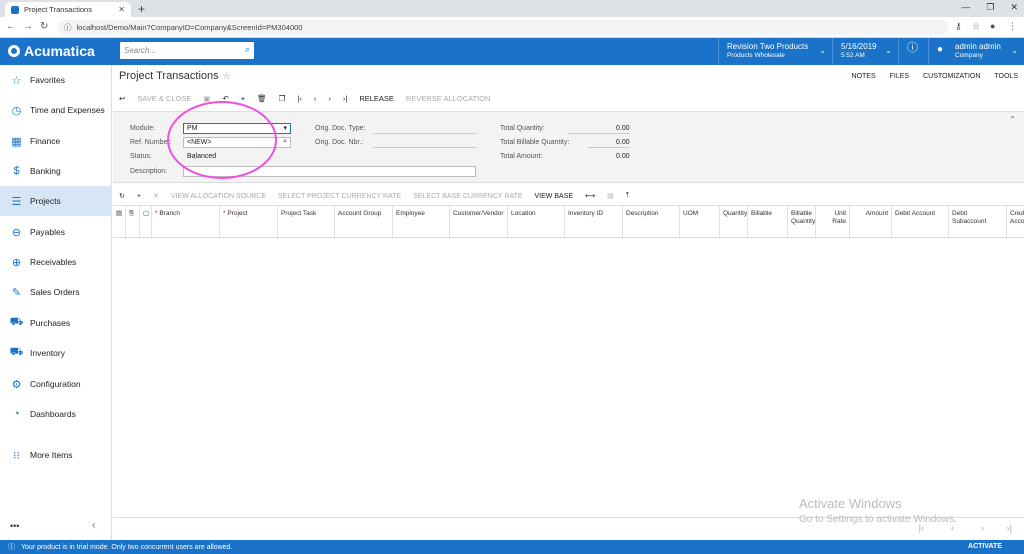 The width and height of the screenshot is (1024, 554). What do you see at coordinates (990, 7) in the screenshot?
I see `restore-icon: ❐` at bounding box center [990, 7].